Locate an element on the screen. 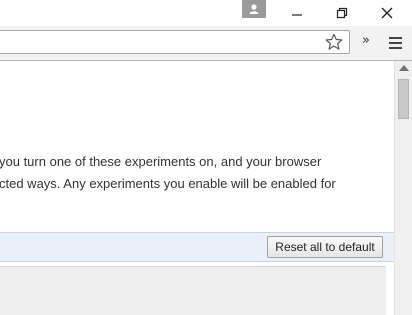 The image size is (412, 315). restore-icon is located at coordinates (342, 13).